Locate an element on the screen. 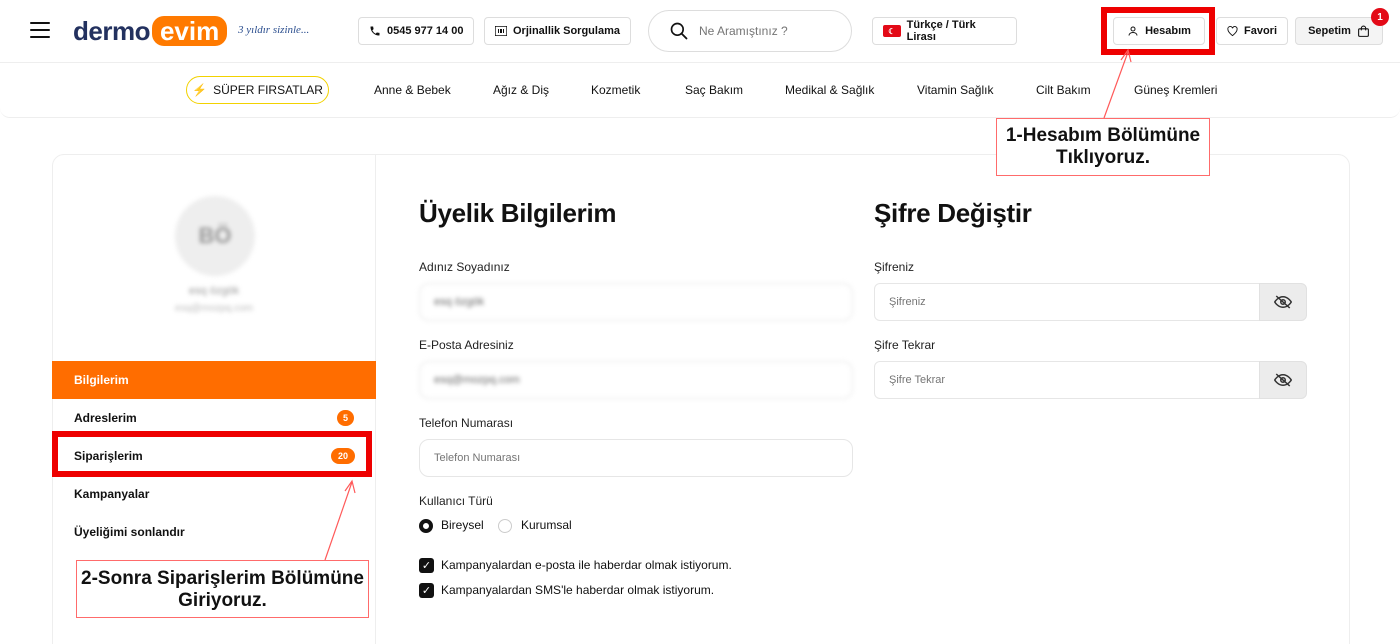 This screenshot has width=1400, height=644. cart-count-badge: 1 is located at coordinates (1380, 17).